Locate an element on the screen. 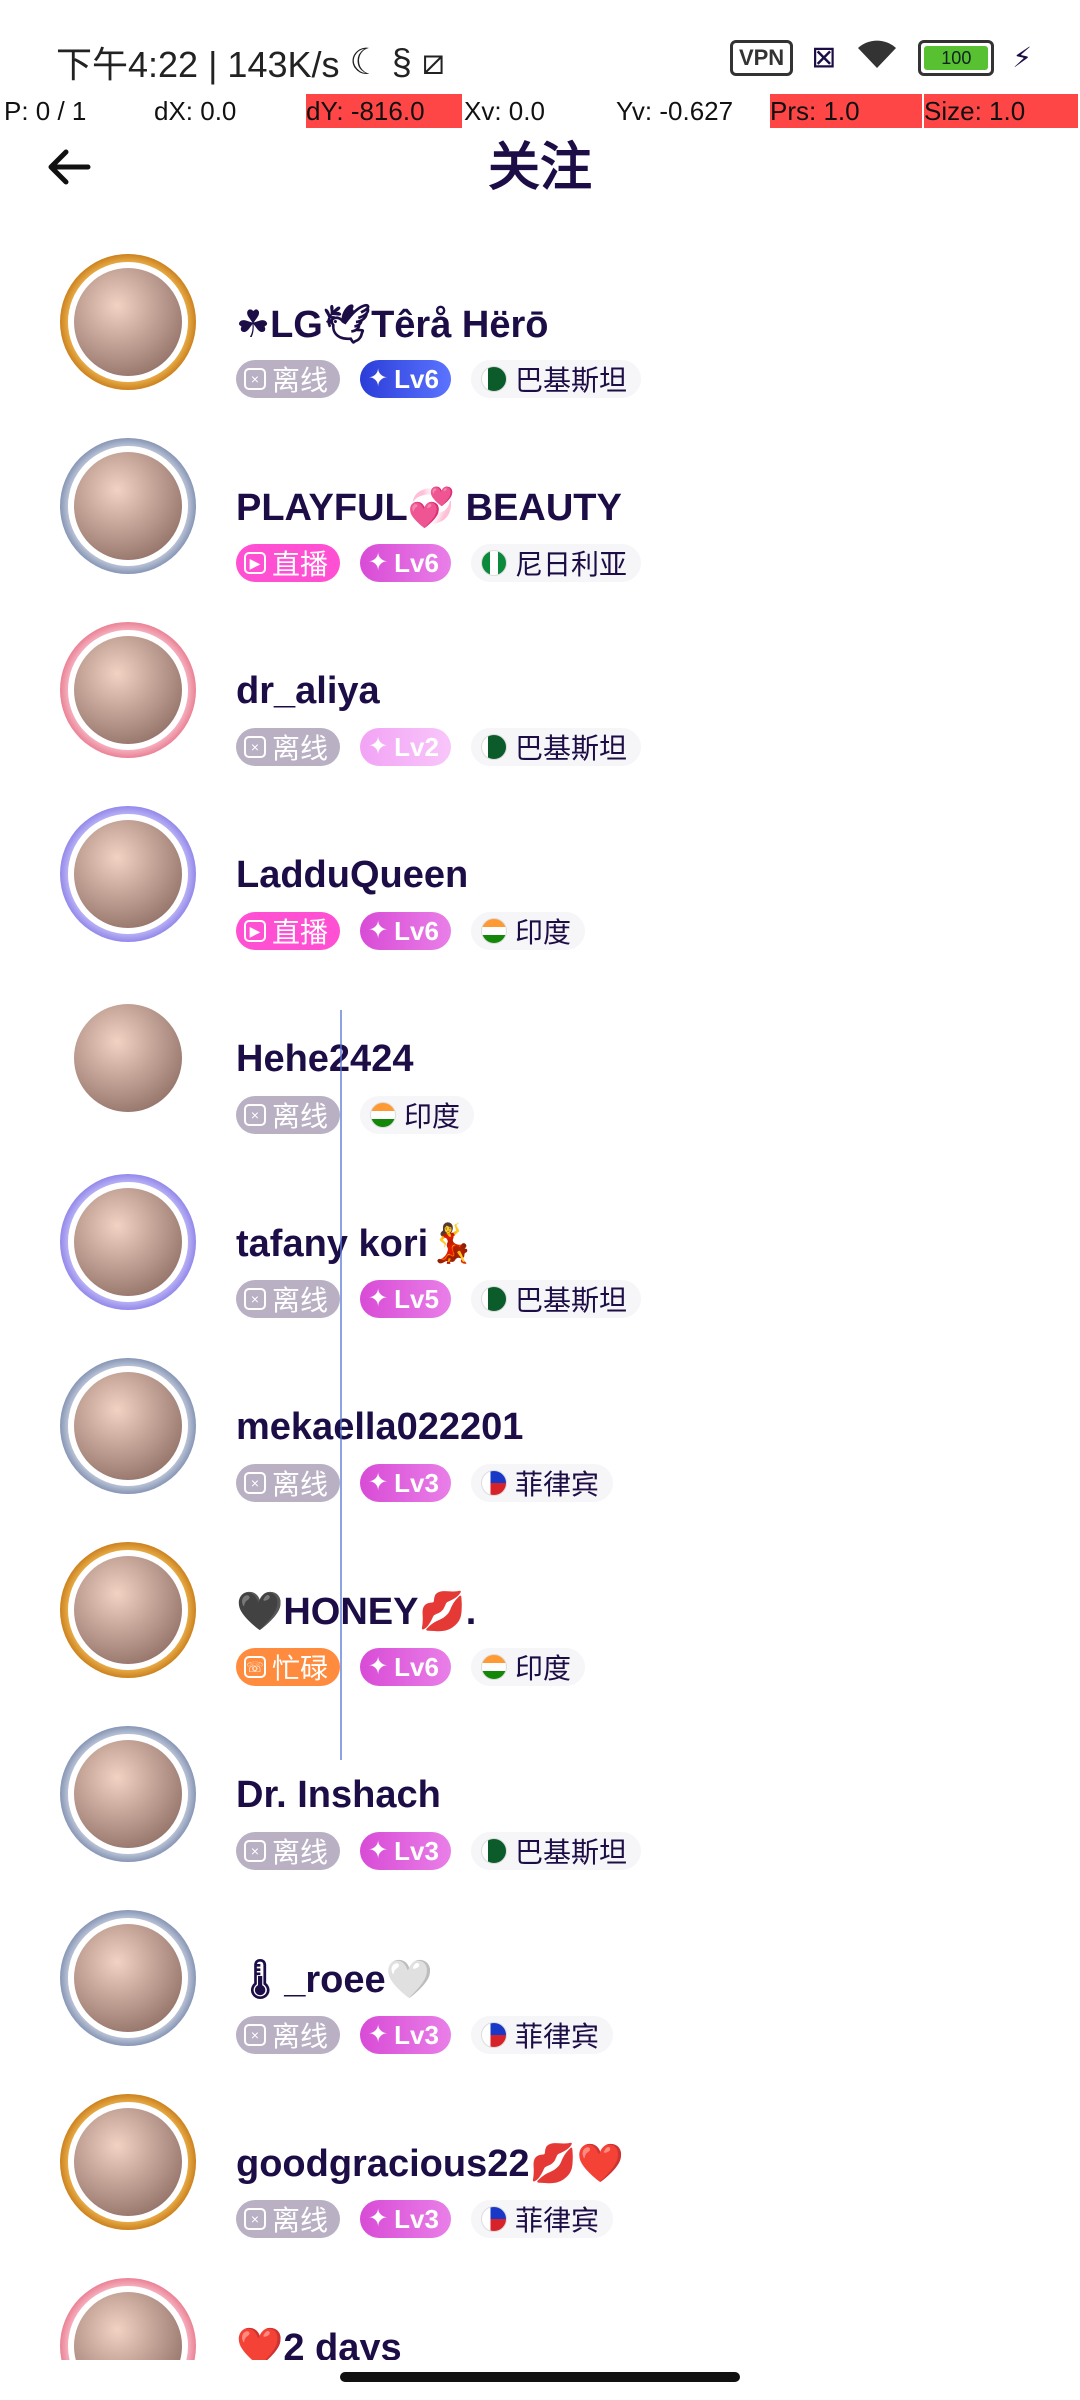 This screenshot has height=2400, width=1080. user-row: mekaella022201 × 离线 ✦ Lv3 菲律宾 is located at coordinates (540, 1408).